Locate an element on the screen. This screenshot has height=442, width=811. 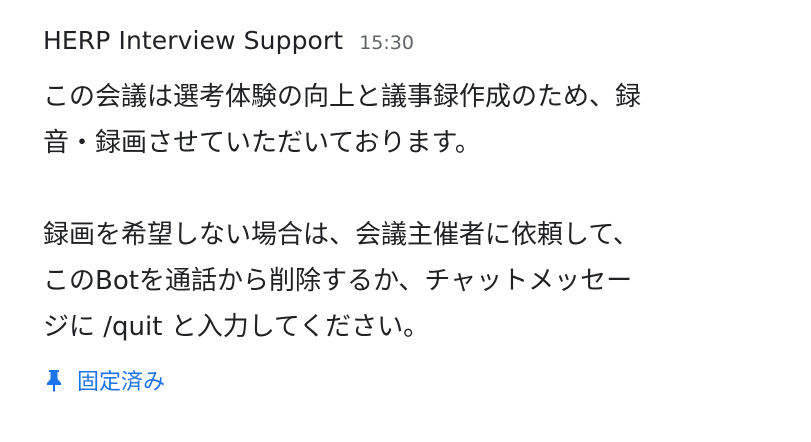
message-timestamp: 15:30 is located at coordinates (386, 43).